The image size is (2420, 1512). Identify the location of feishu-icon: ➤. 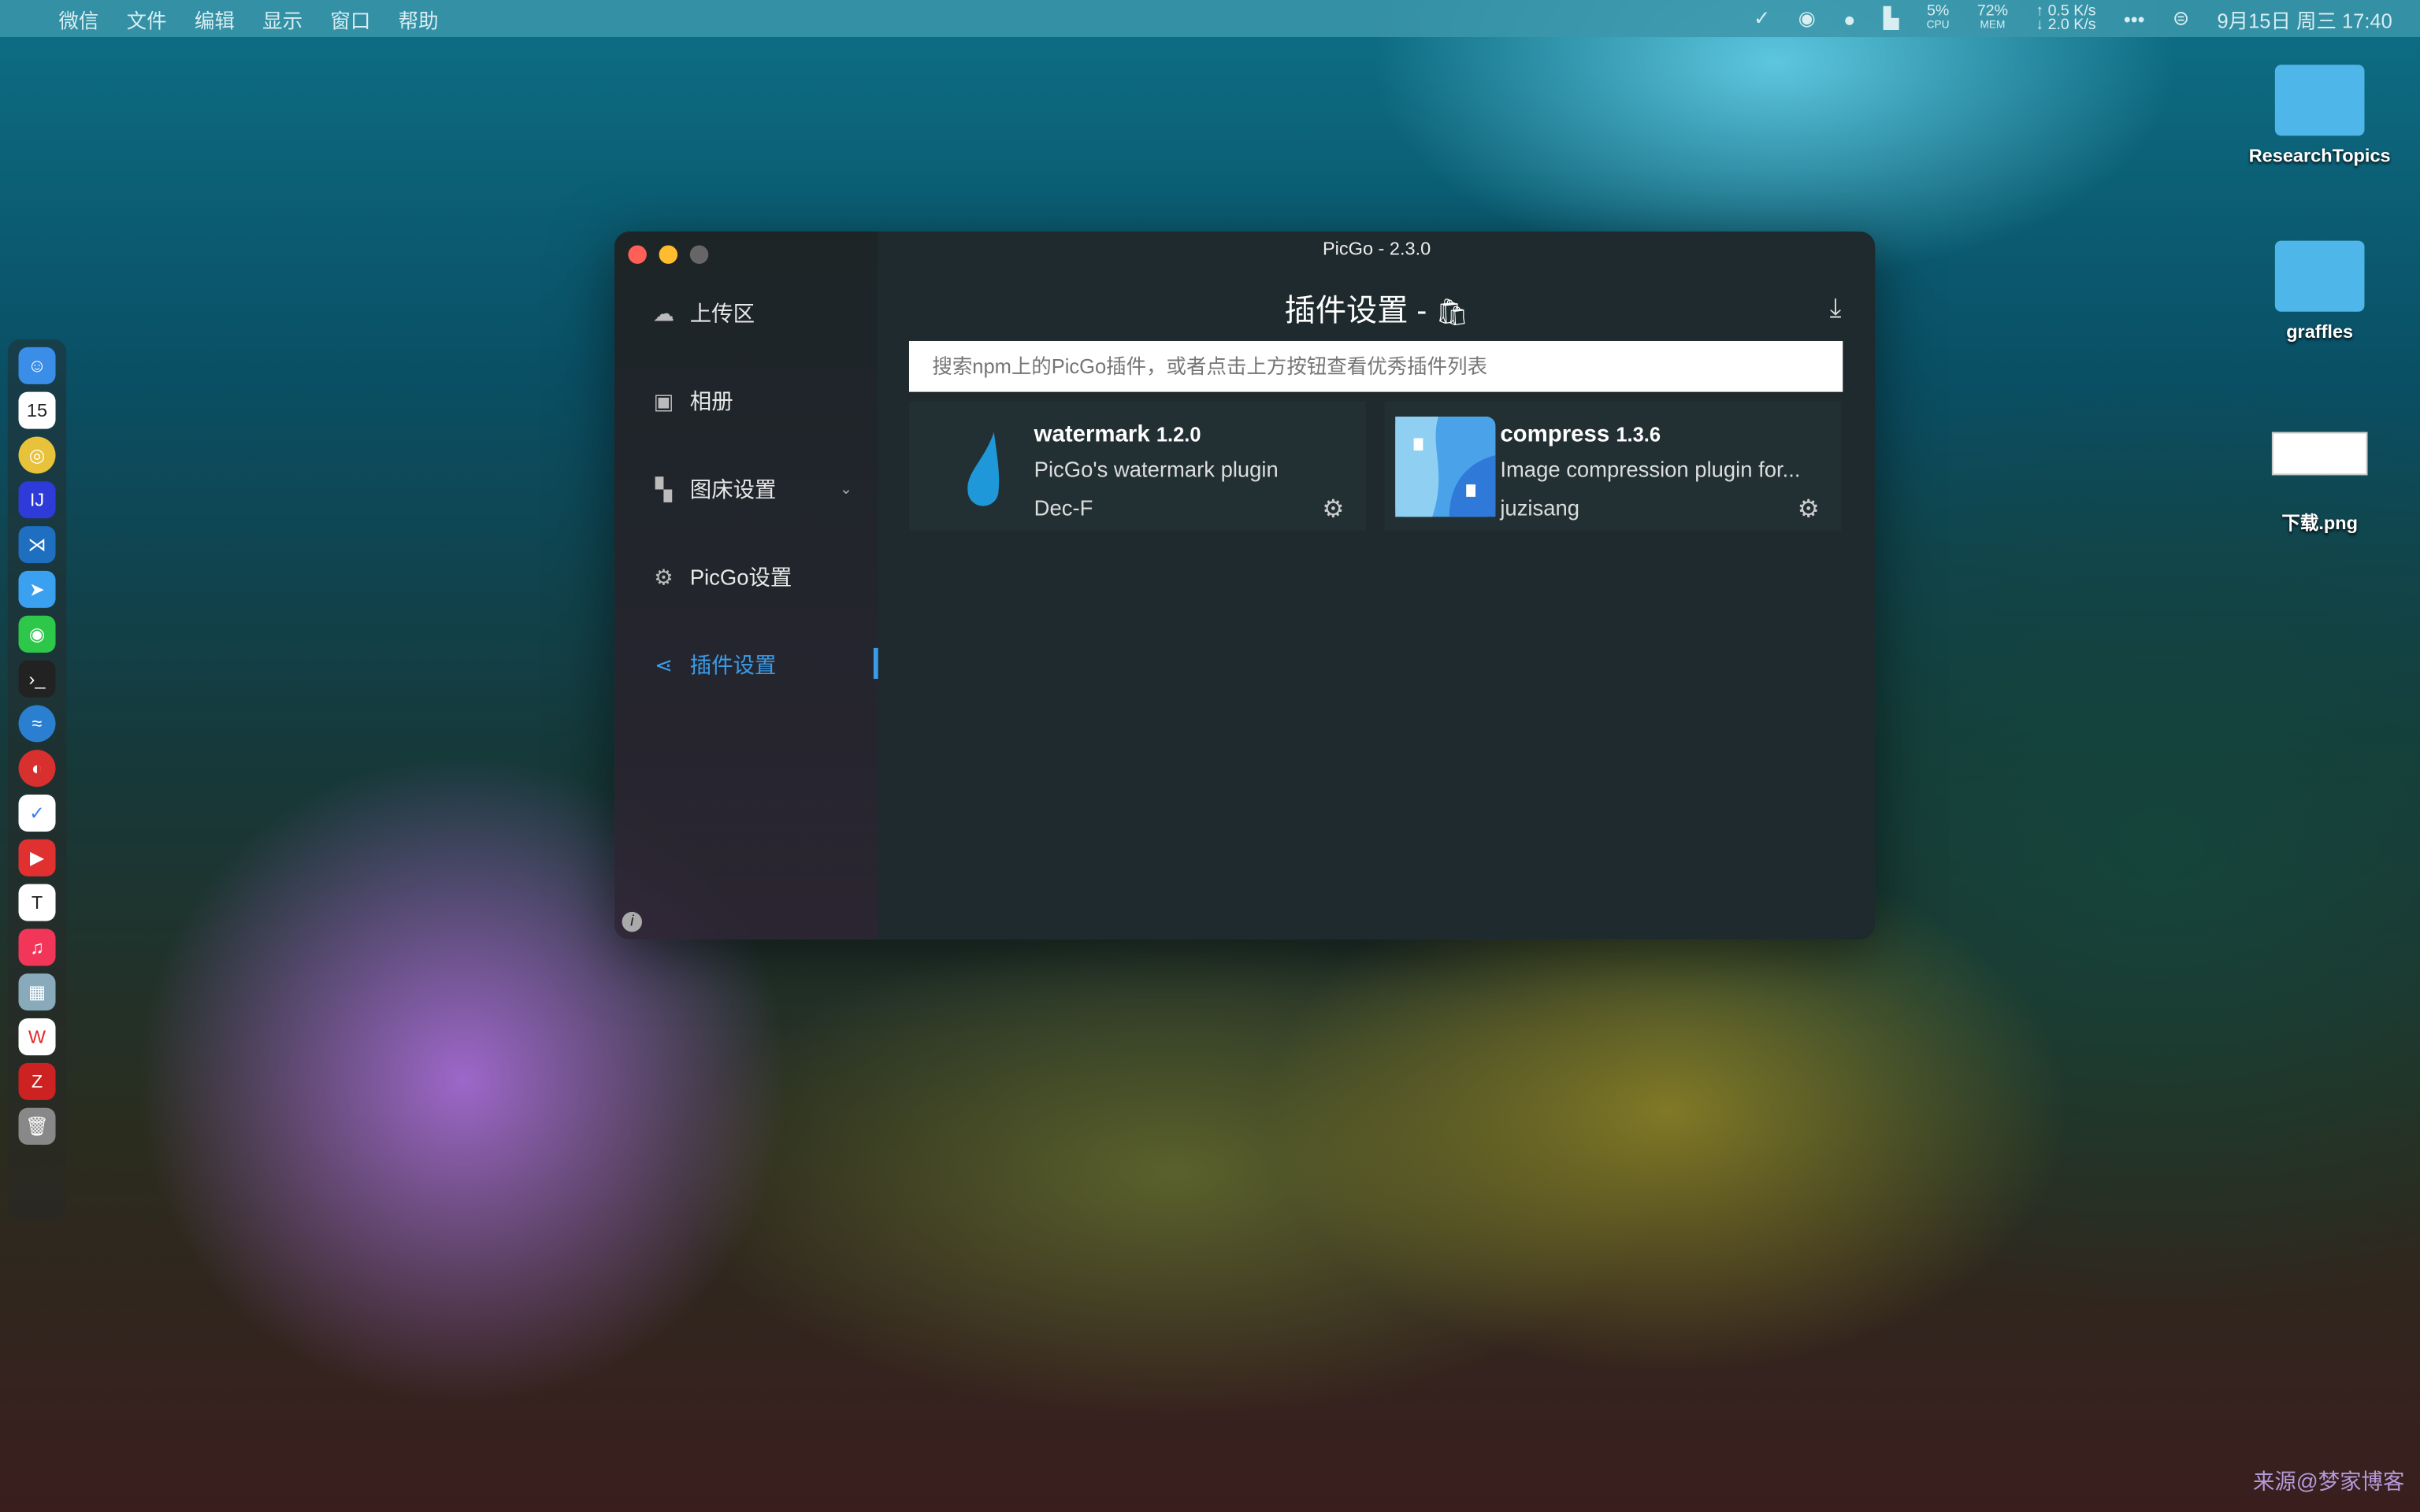
(37, 589).